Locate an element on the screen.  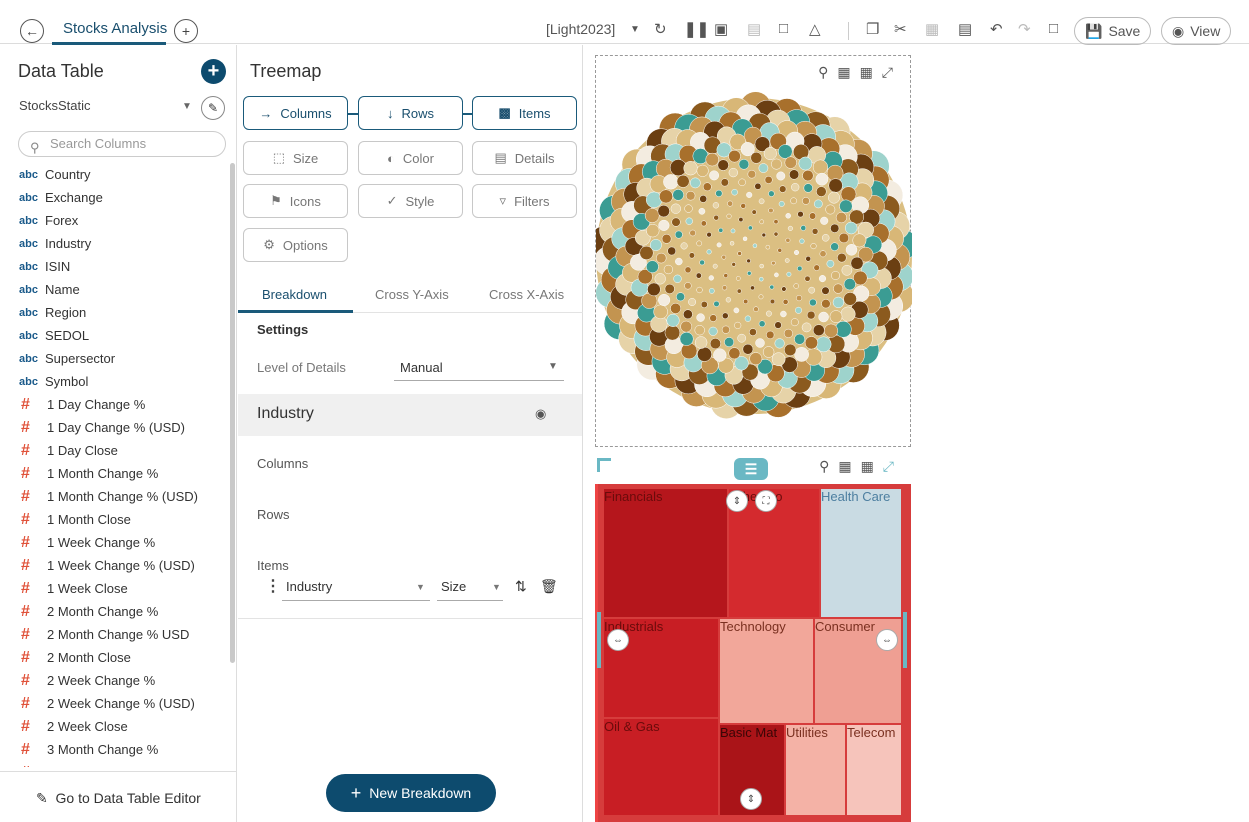
go-to-editor-button: ✎ Go to Data Table Editor is located at coordinates (118, 796).